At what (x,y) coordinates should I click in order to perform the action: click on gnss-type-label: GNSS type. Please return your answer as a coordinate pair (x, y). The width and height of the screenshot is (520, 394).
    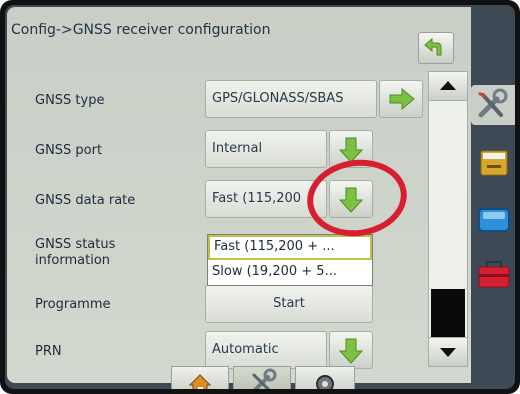
    Looking at the image, I should click on (70, 100).